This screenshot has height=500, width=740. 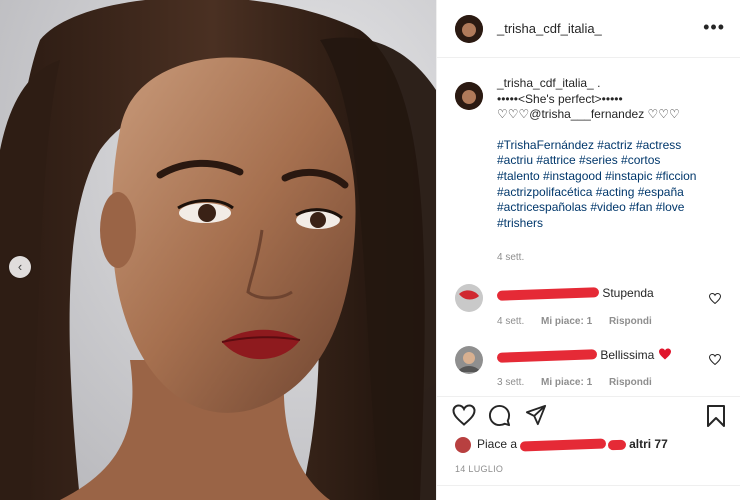 What do you see at coordinates (597, 309) in the screenshot?
I see `comment-item: Stupenda 4 sett. Mi piace: 1 Rispondi` at bounding box center [597, 309].